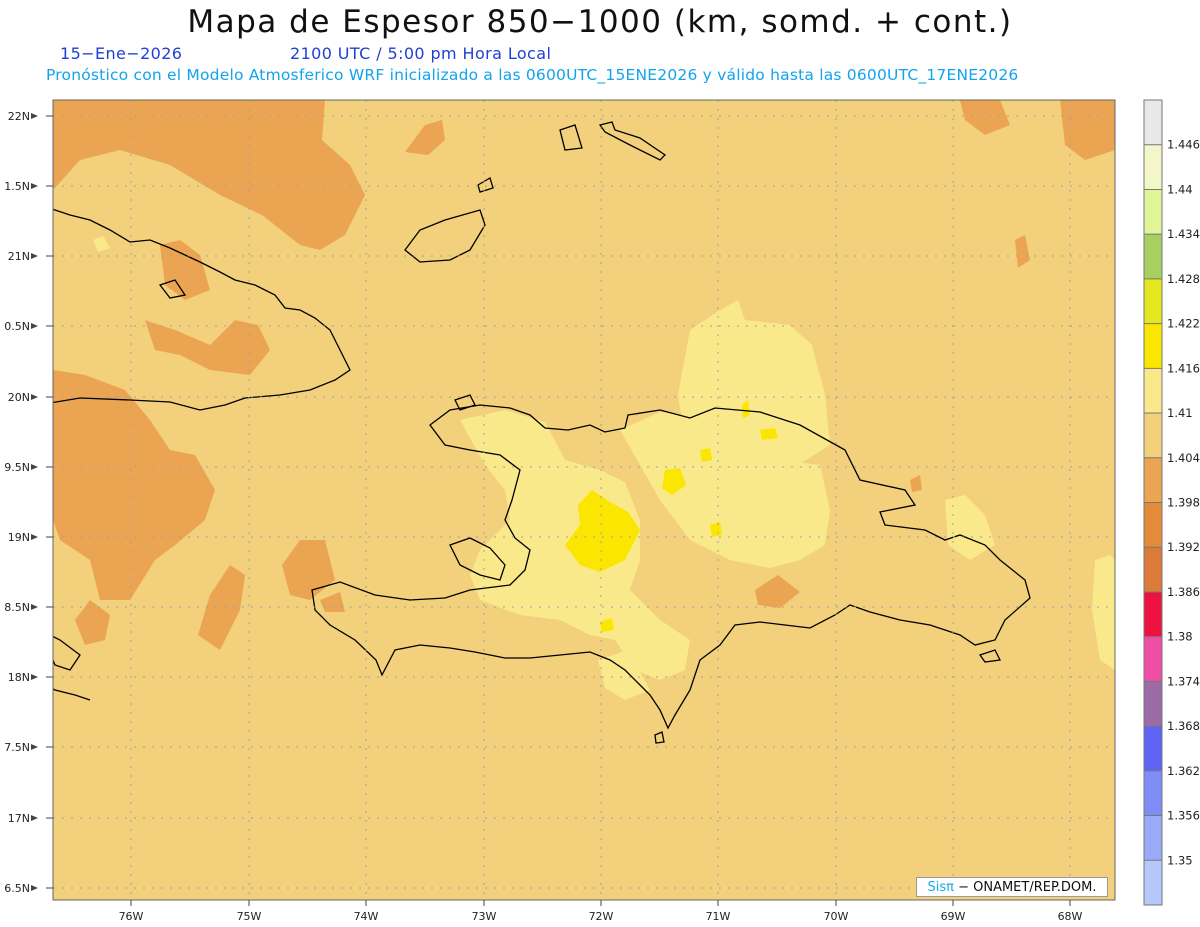  I want to click on colorbar-label: 1.404, so click(1183, 458).